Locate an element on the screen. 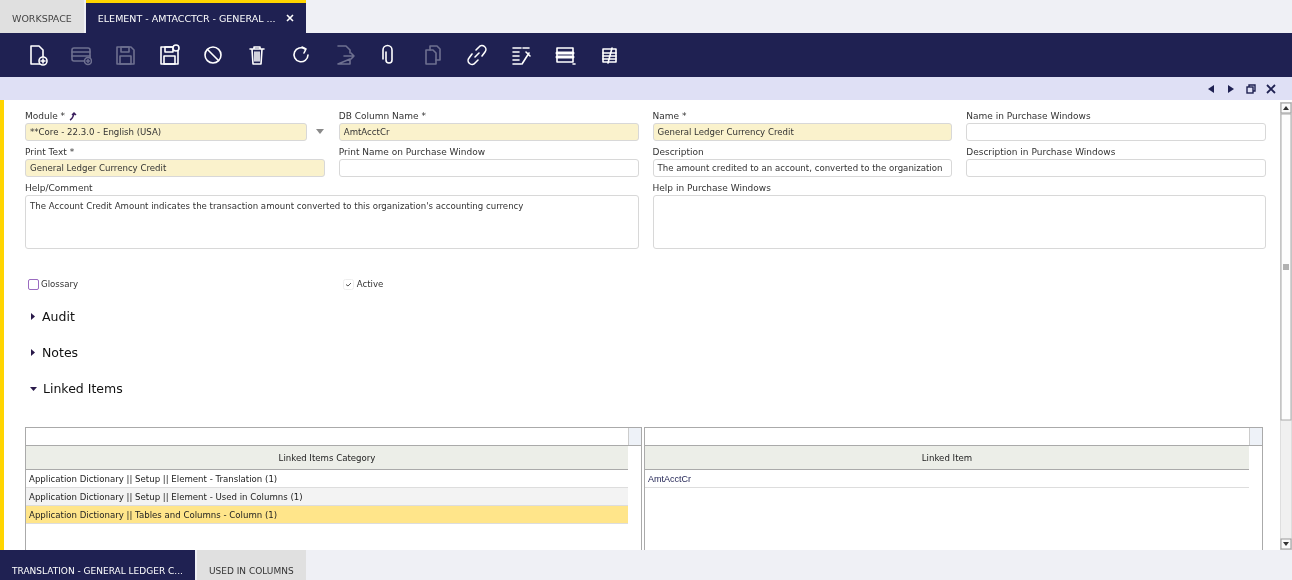  section-header: Linked Items is located at coordinates (645, 388).